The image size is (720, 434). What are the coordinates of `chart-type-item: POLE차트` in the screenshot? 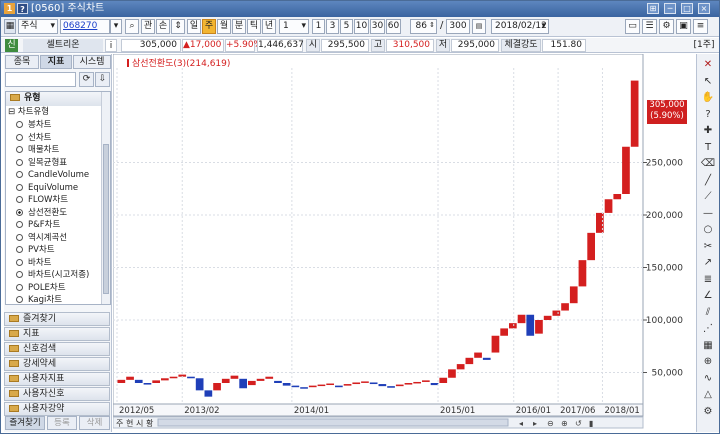 It's located at (41, 288).